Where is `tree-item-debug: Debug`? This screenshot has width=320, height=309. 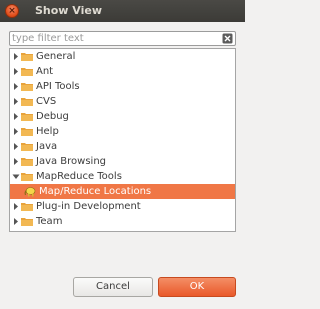 tree-item-debug: Debug is located at coordinates (122, 116).